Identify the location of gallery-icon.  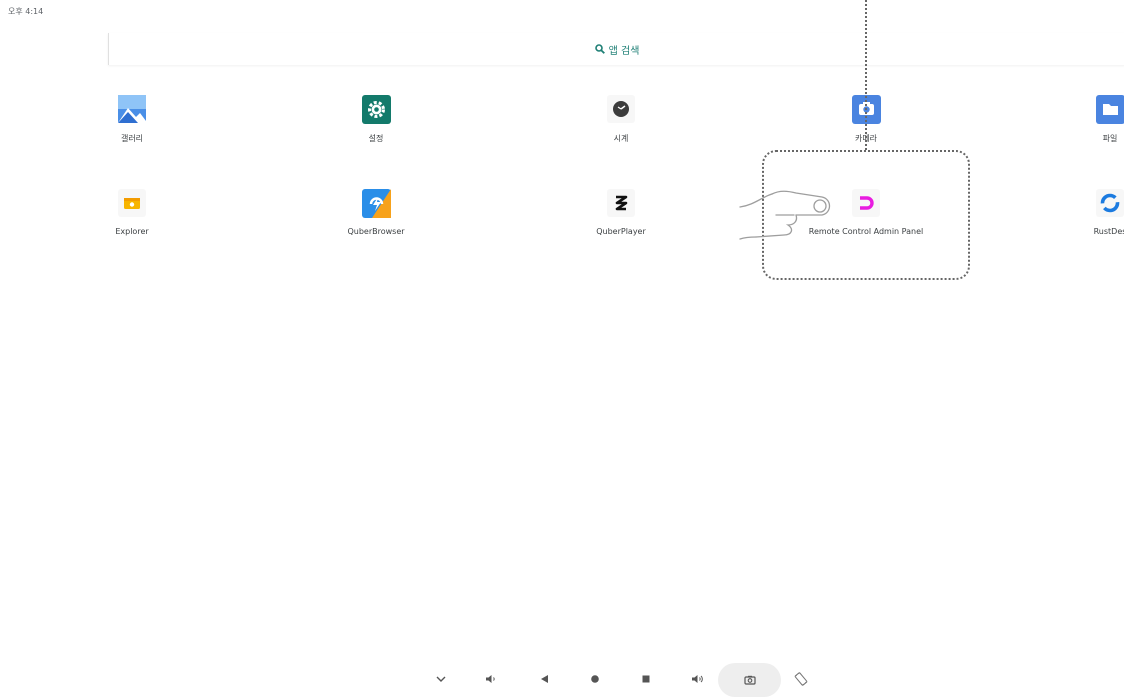
(132, 109).